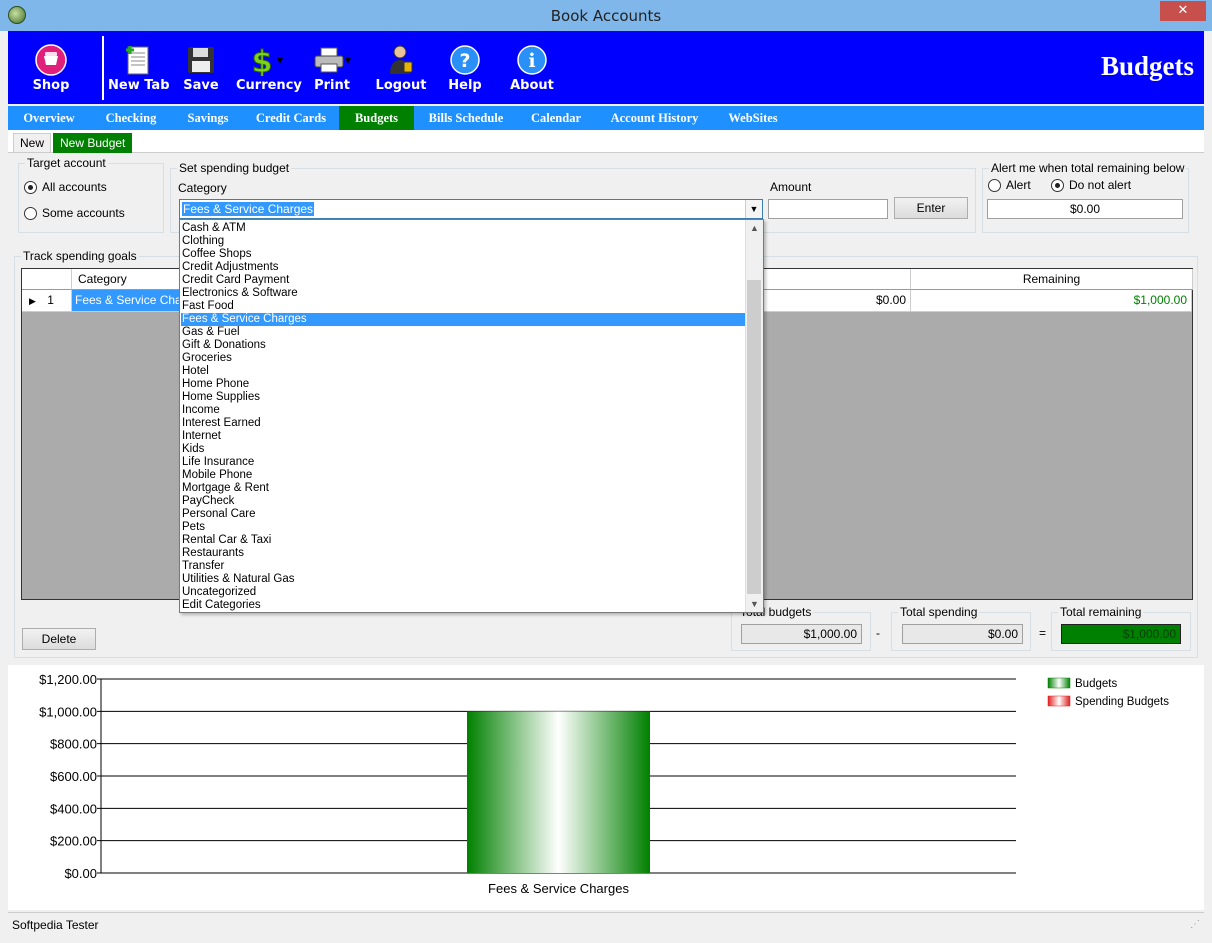 This screenshot has width=1212, height=943. What do you see at coordinates (463, 449) in the screenshot?
I see `dropdown-item: Kids` at bounding box center [463, 449].